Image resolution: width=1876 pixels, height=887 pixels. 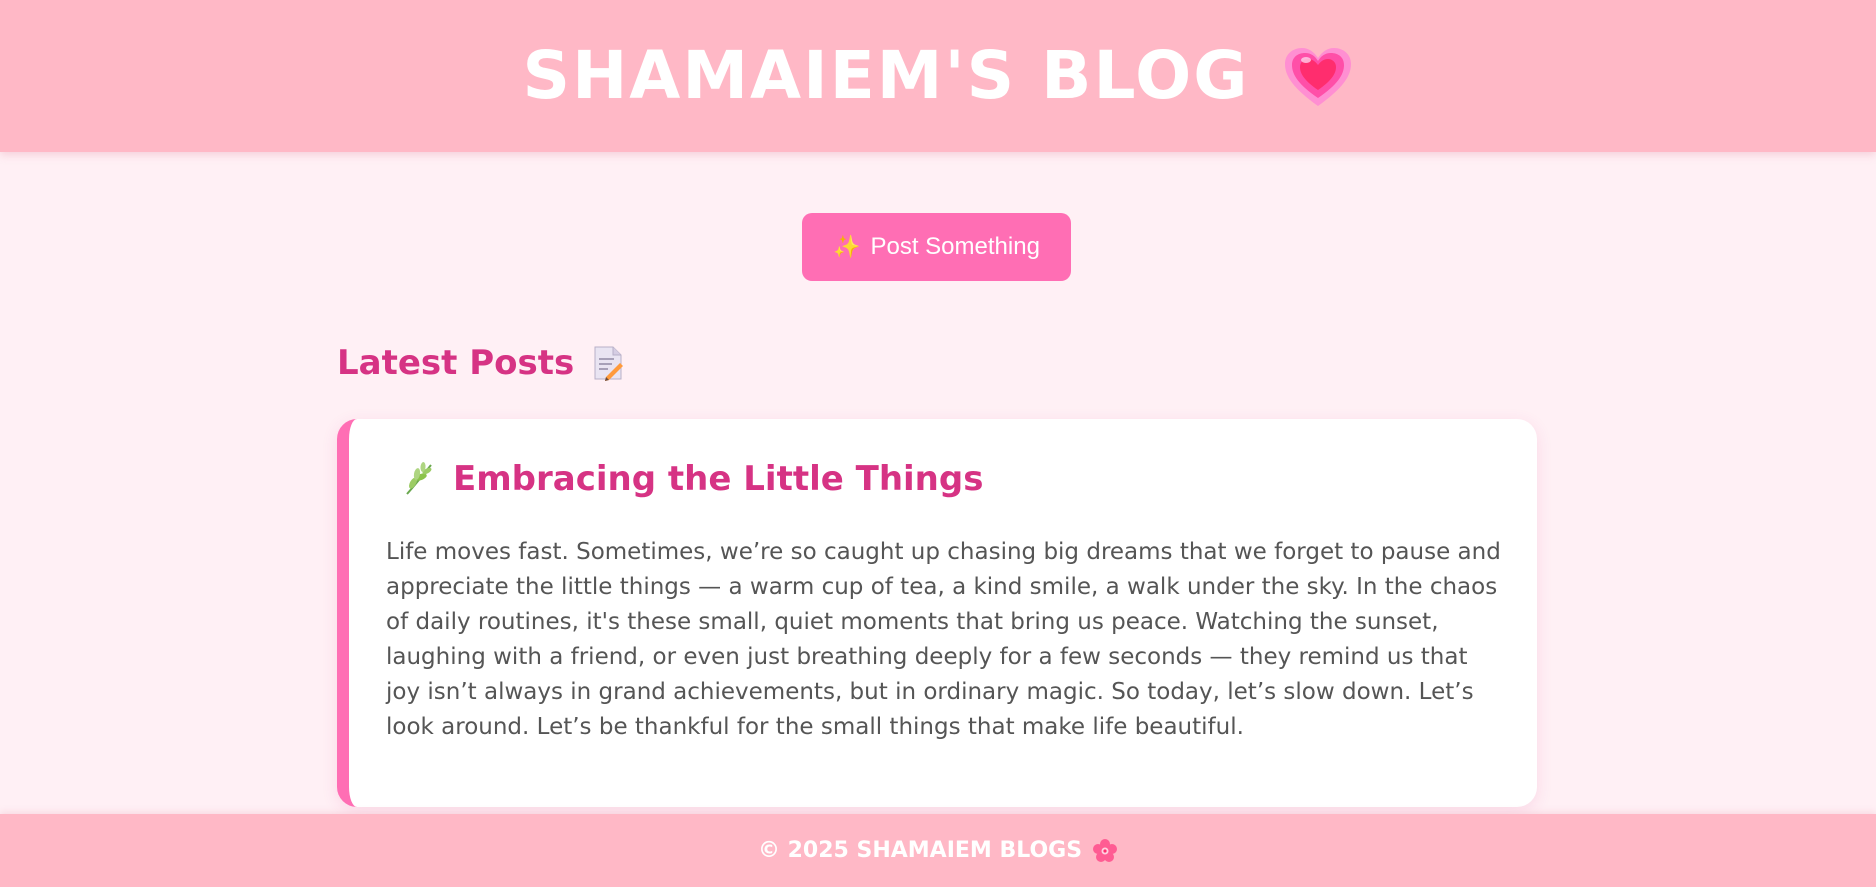 I want to click on post-button-label: Post Something, so click(x=955, y=246).